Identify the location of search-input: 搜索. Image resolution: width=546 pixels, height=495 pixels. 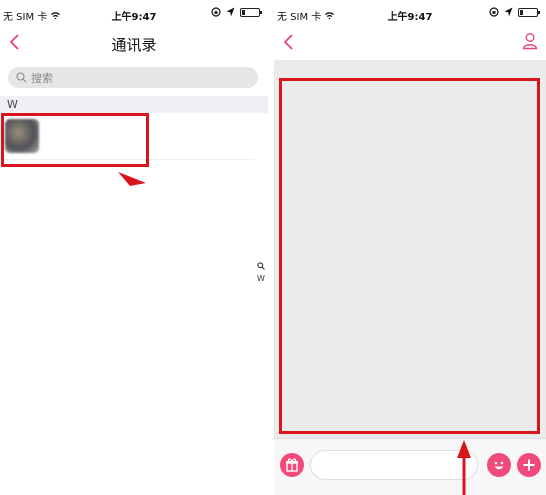
(133, 77).